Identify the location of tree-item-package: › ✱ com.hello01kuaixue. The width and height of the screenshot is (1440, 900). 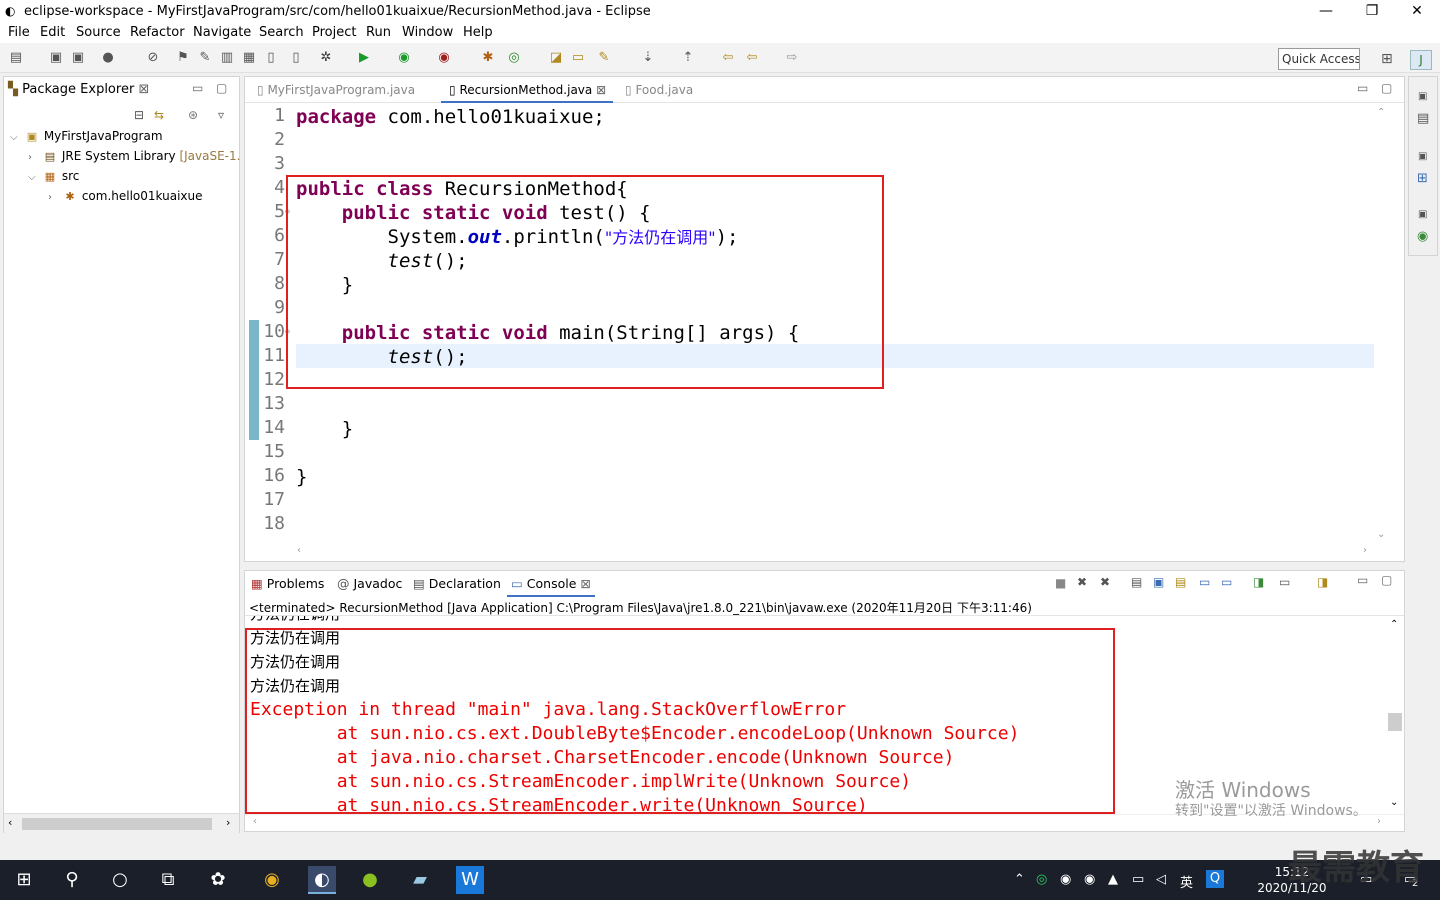
(125, 196).